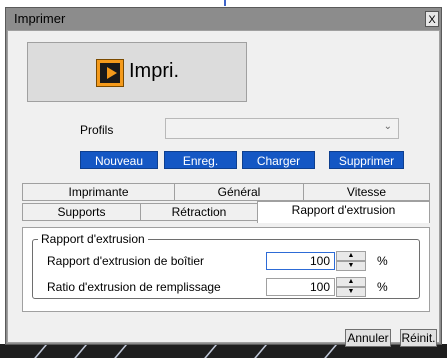 The height and width of the screenshot is (358, 447). Describe the element at coordinates (387, 126) in the screenshot. I see `chevron-down-icon: ⌄` at that location.